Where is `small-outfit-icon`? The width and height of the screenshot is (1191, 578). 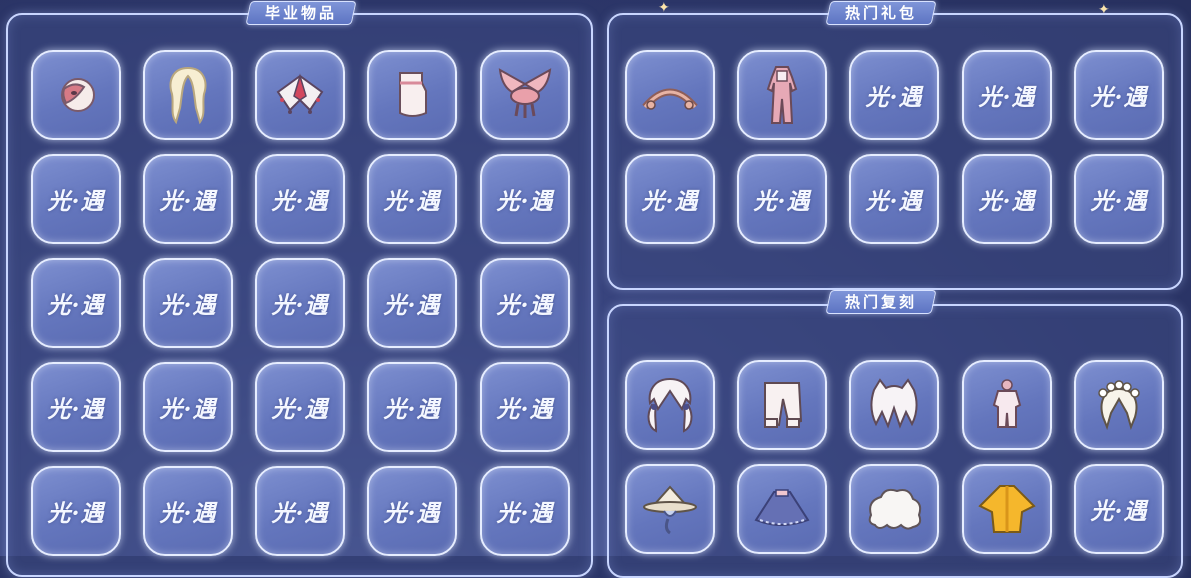
small-outfit-icon is located at coordinates (1007, 405).